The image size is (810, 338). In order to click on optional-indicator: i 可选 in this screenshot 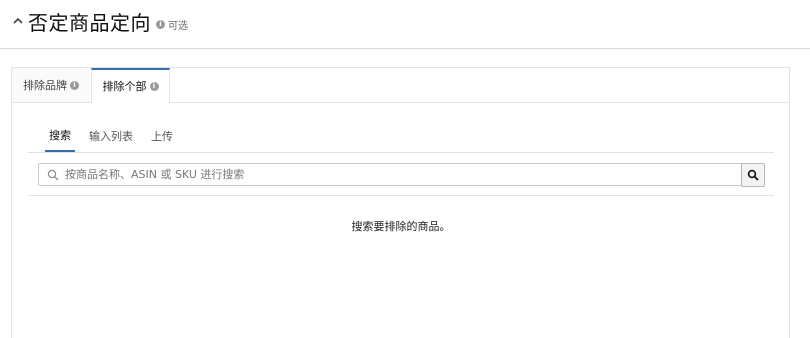, I will do `click(172, 24)`.